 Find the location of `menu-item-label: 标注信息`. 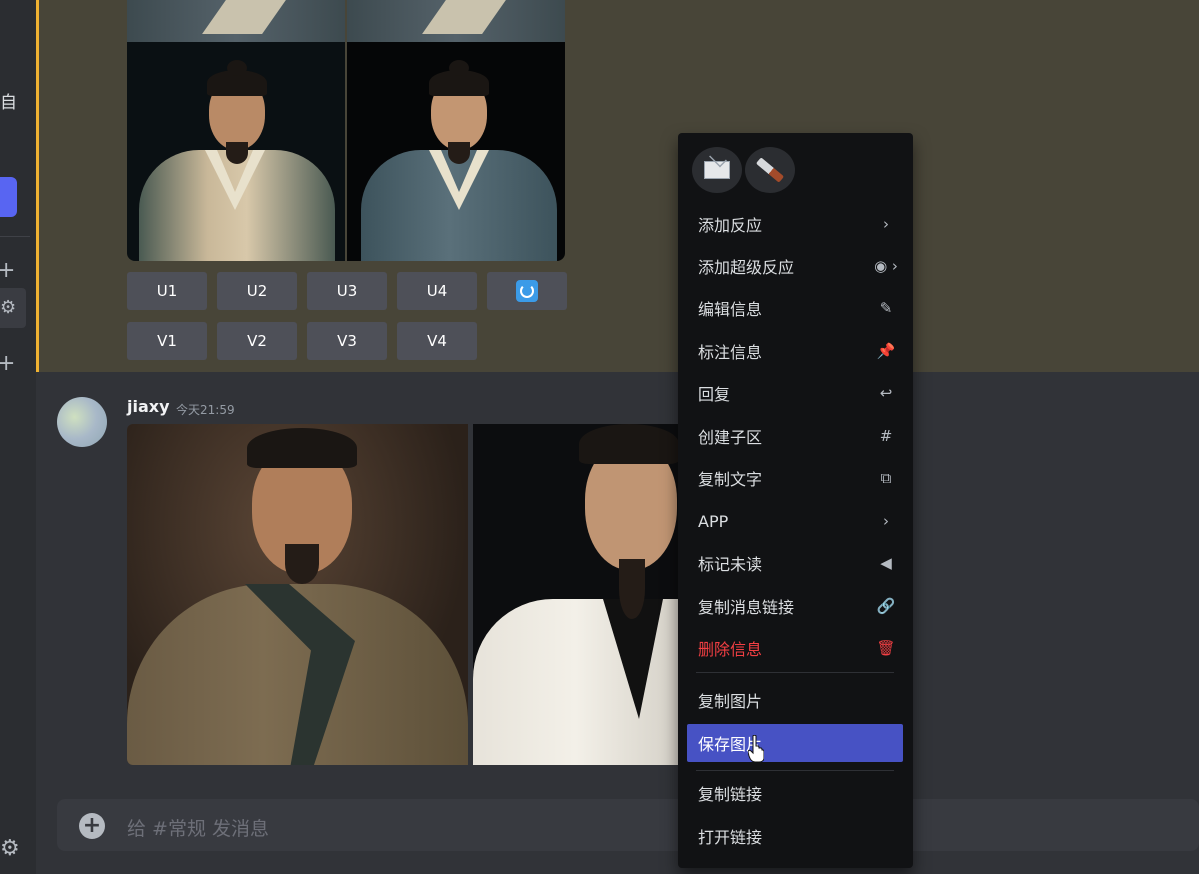

menu-item-label: 标注信息 is located at coordinates (730, 352).